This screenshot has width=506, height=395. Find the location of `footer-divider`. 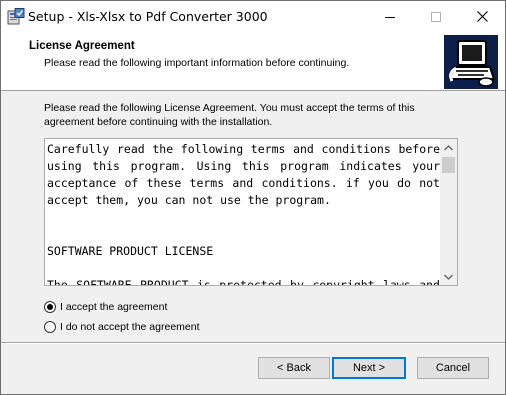

footer-divider is located at coordinates (253, 343).